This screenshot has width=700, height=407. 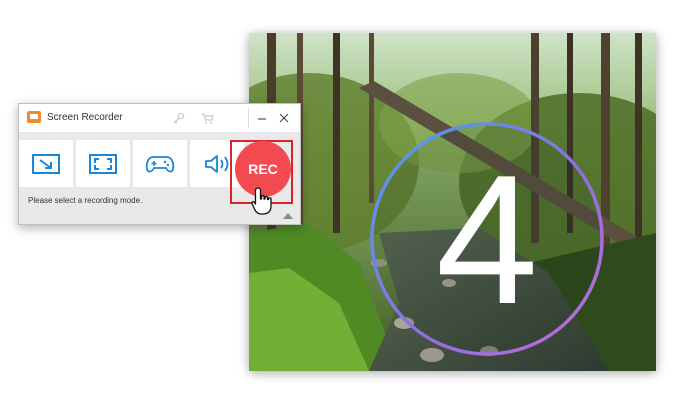 I want to click on purchase-button, so click(x=207, y=118).